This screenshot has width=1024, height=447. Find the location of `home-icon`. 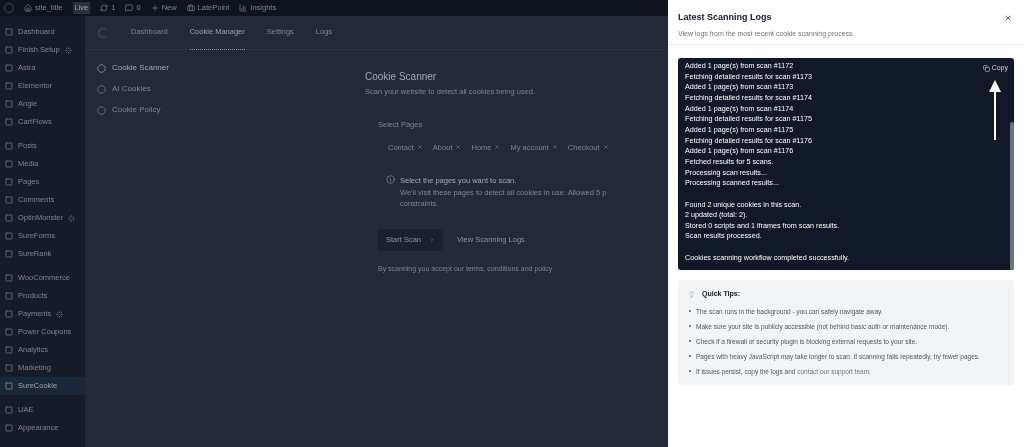

home-icon is located at coordinates (28, 8).